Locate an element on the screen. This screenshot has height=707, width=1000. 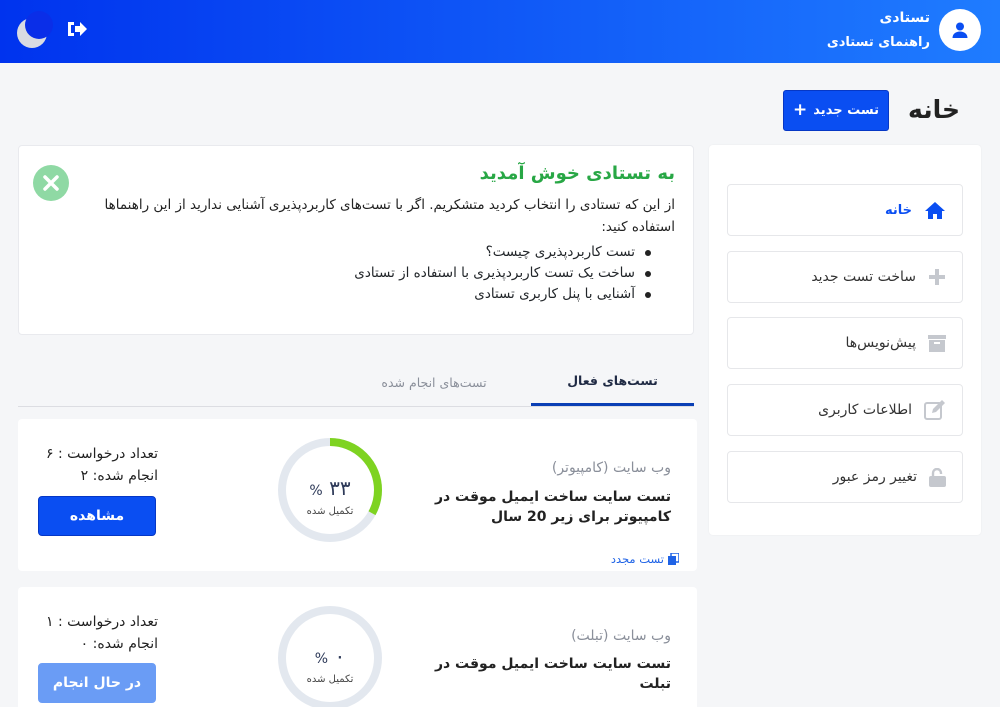
user-role: راهنمای تستادی is located at coordinates (878, 42).